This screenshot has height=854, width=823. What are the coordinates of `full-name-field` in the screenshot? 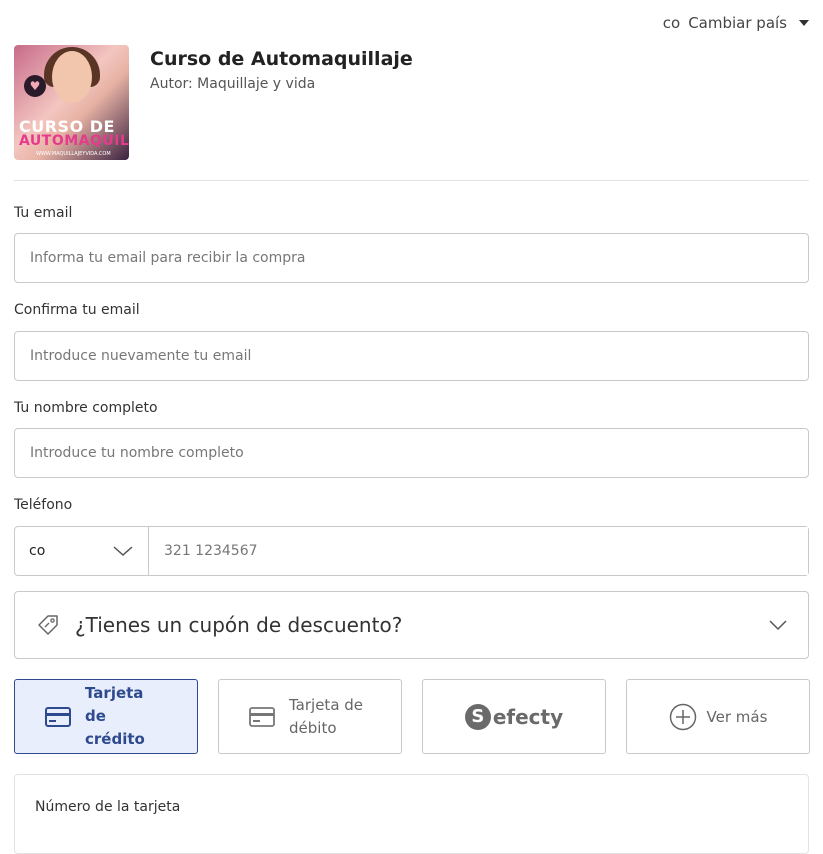 It's located at (411, 453).